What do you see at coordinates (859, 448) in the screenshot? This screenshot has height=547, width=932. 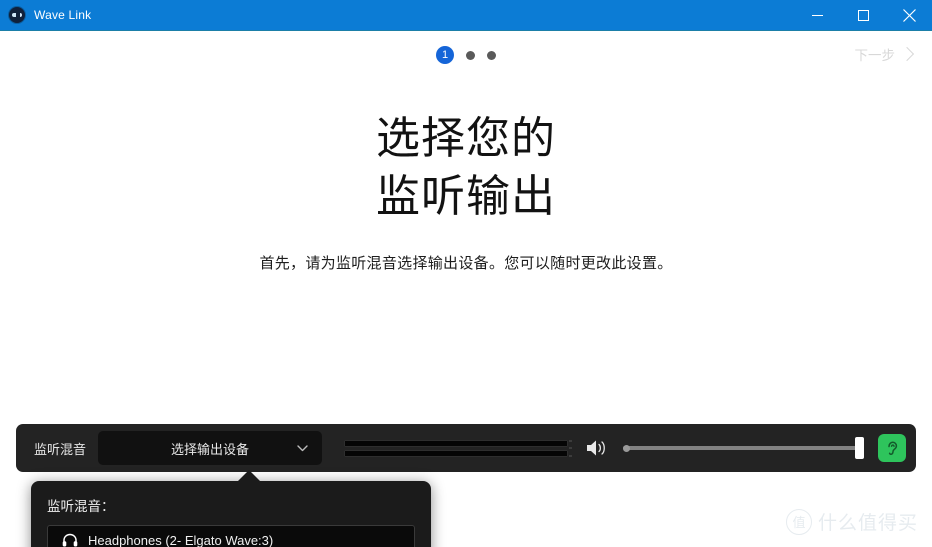 I see `volume-slider-handle` at bounding box center [859, 448].